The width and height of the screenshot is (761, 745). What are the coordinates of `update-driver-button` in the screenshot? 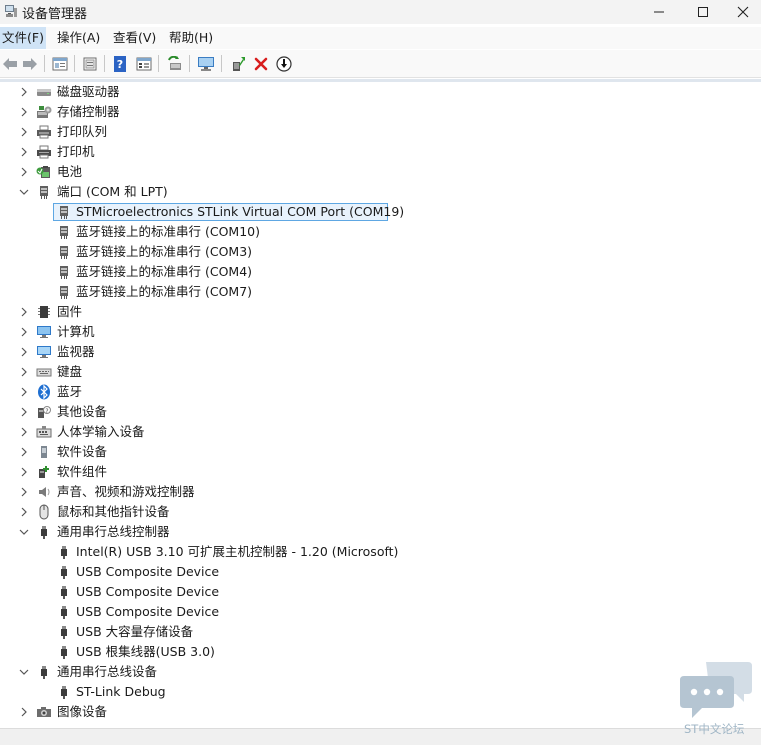 It's located at (238, 63).